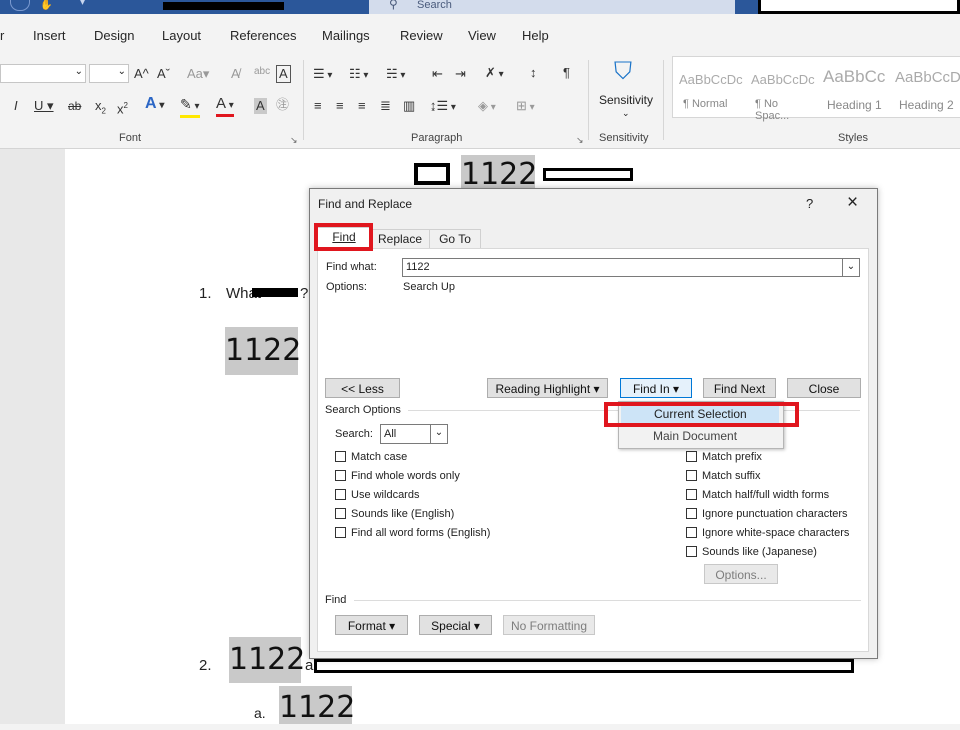 The width and height of the screenshot is (960, 730). I want to click on font-size-combo: ⌄, so click(109, 73).